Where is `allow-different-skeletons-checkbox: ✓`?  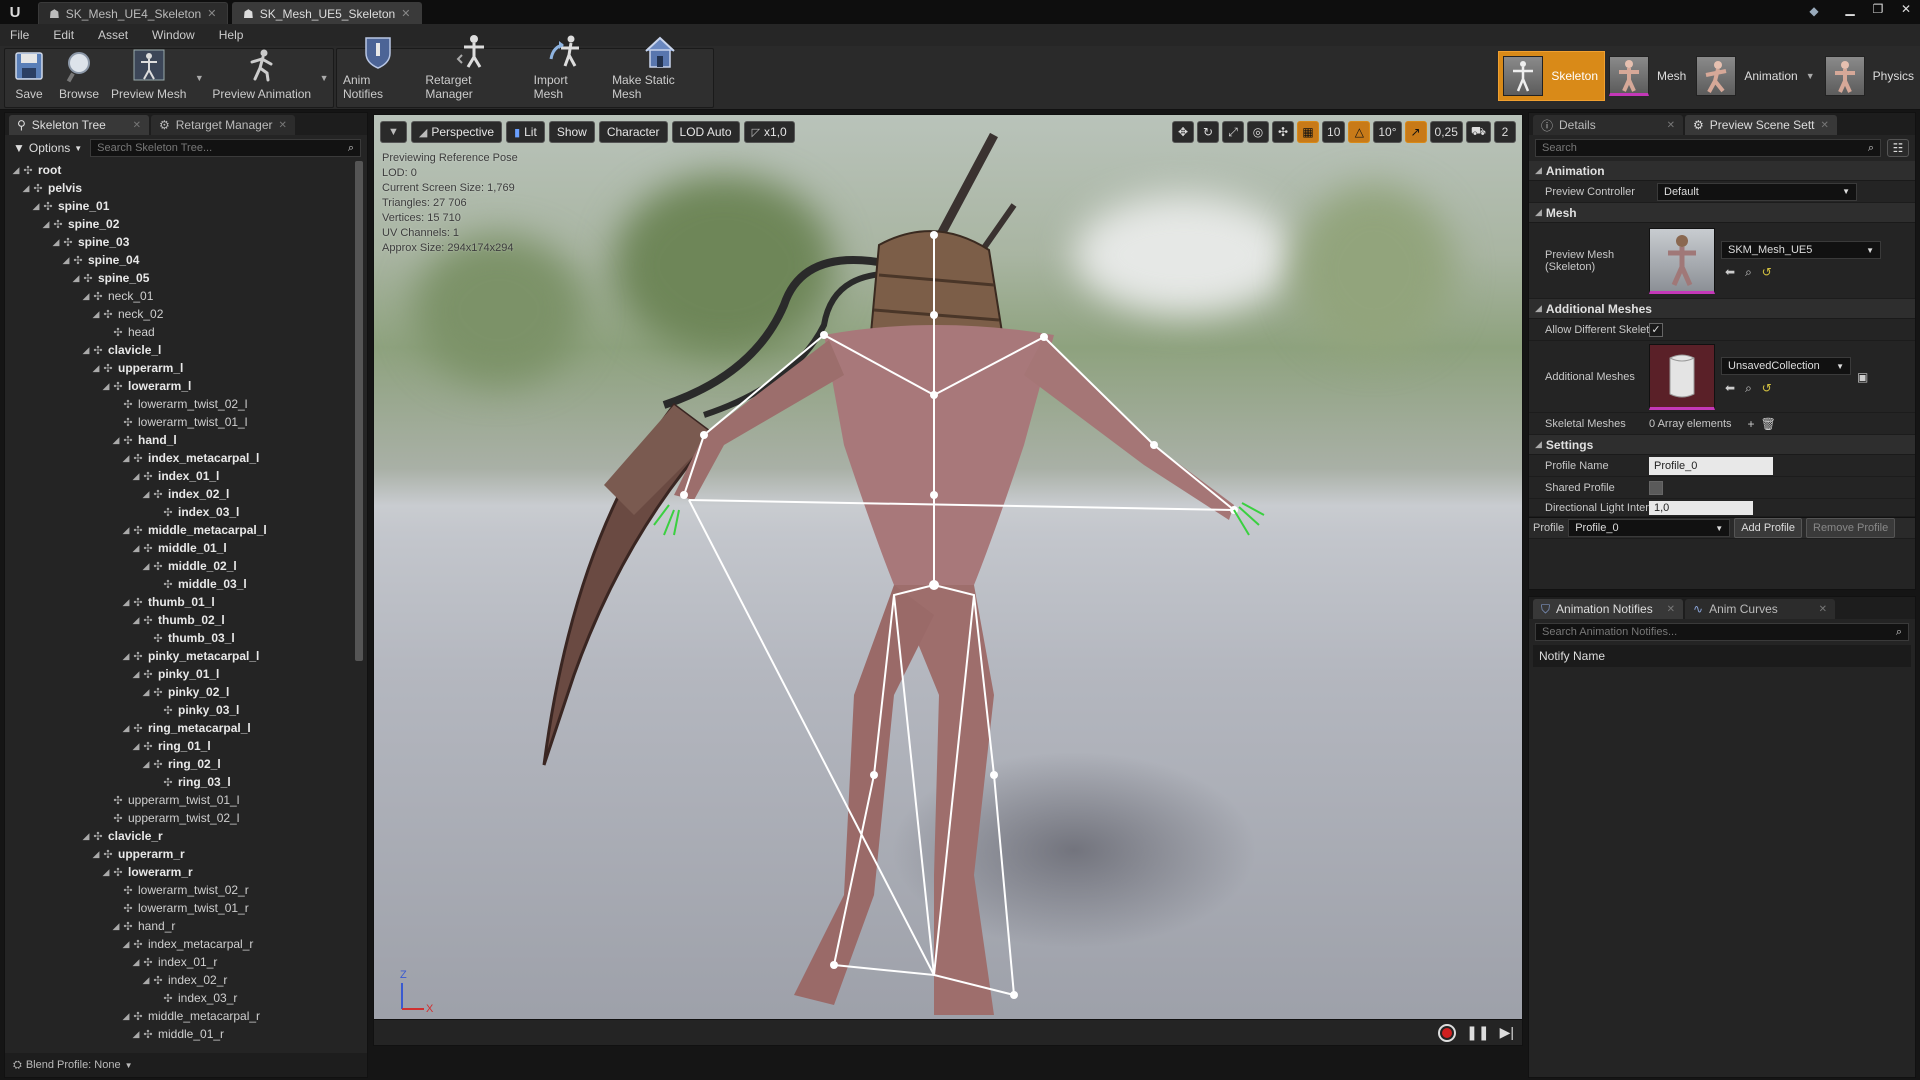
allow-different-skeletons-checkbox: ✓ is located at coordinates (1656, 329).